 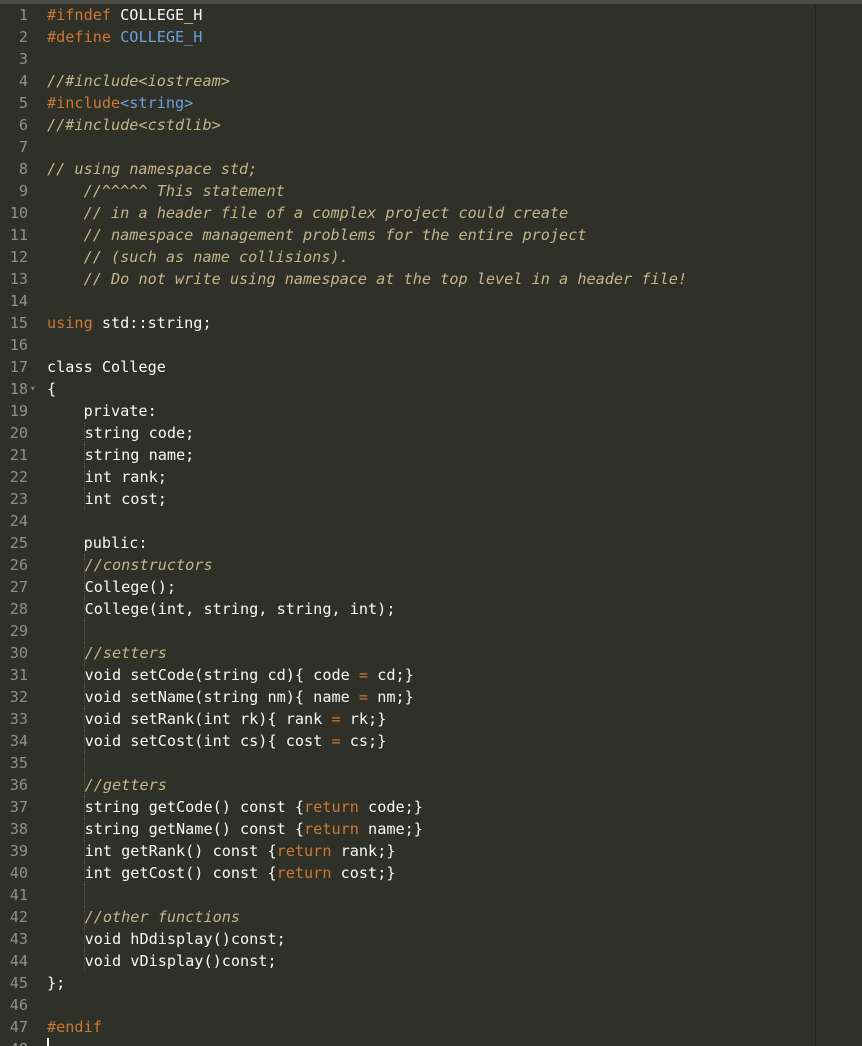 I want to click on line-content: #ifndef COLLEGE_H, so click(x=124, y=15).